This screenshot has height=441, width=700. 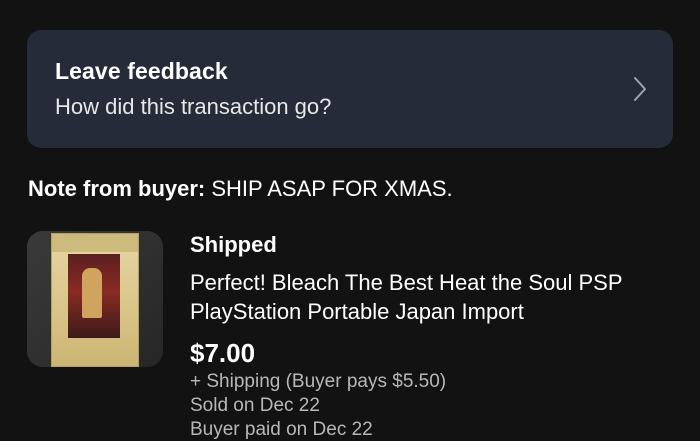 I want to click on chevron-right-icon, so click(x=640, y=89).